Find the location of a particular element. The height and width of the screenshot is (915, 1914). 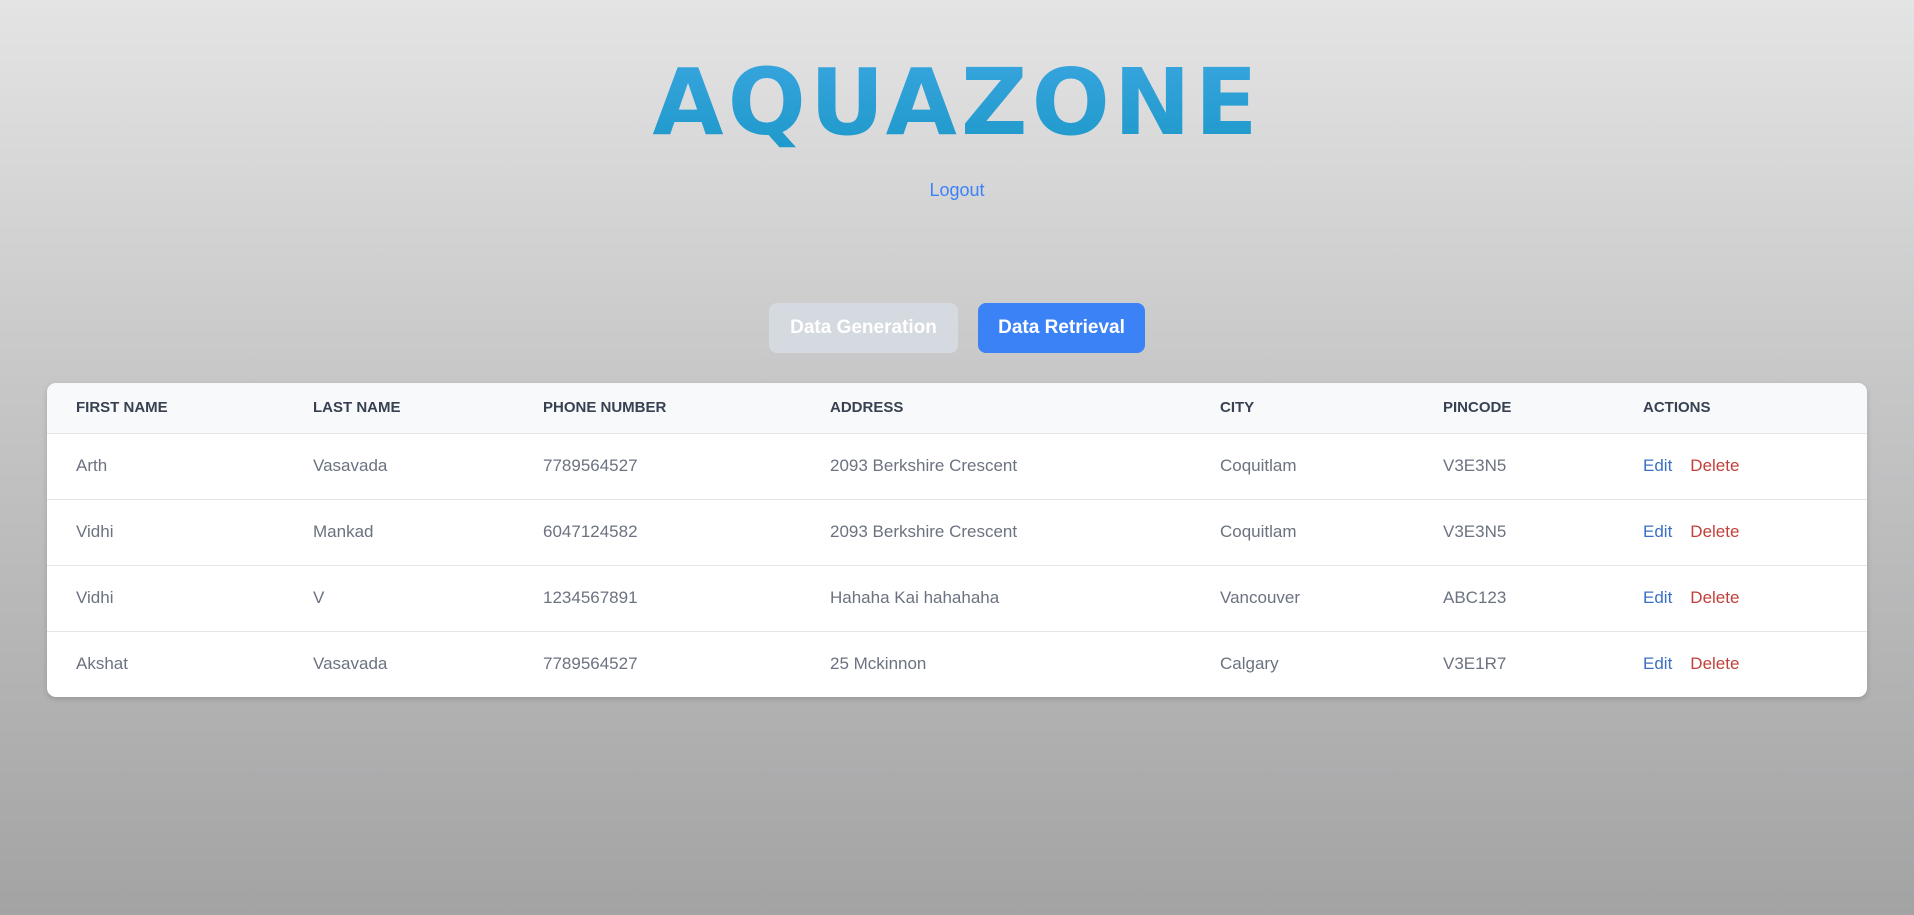

column-header-actions: ACTIONS is located at coordinates (1677, 408).